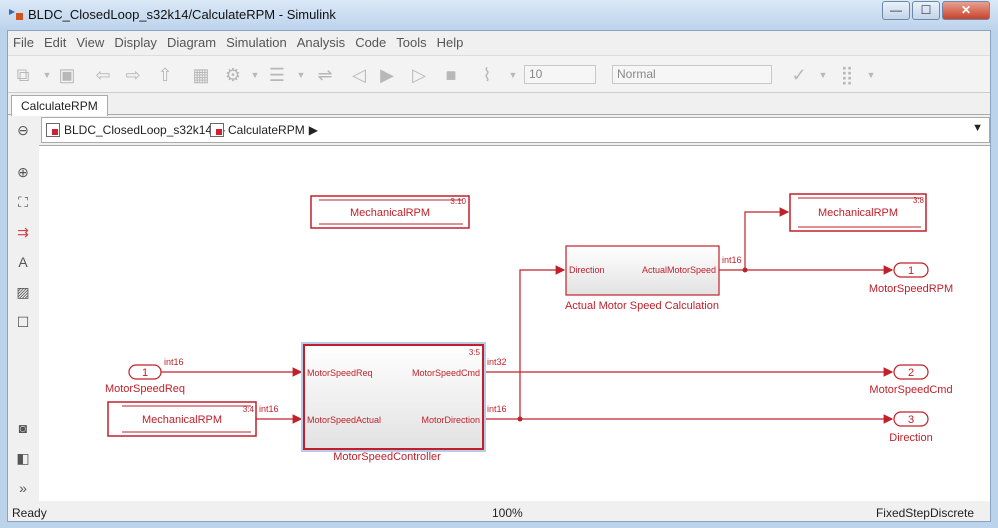 The image size is (998, 528). What do you see at coordinates (767, 238) in the screenshot?
I see `signal-rpm-branch` at bounding box center [767, 238].